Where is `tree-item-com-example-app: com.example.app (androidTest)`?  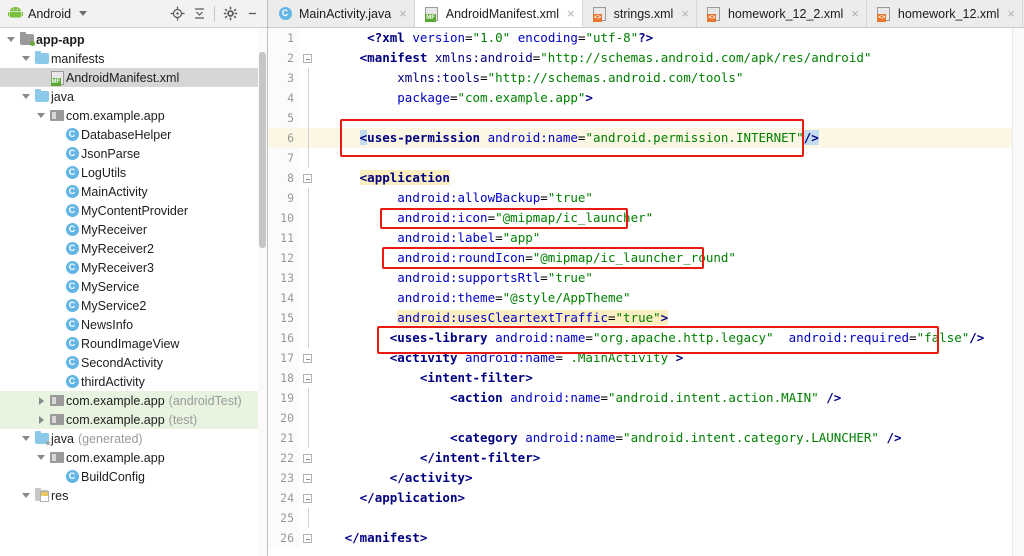 tree-item-com-example-app: com.example.app (androidTest) is located at coordinates (133, 400).